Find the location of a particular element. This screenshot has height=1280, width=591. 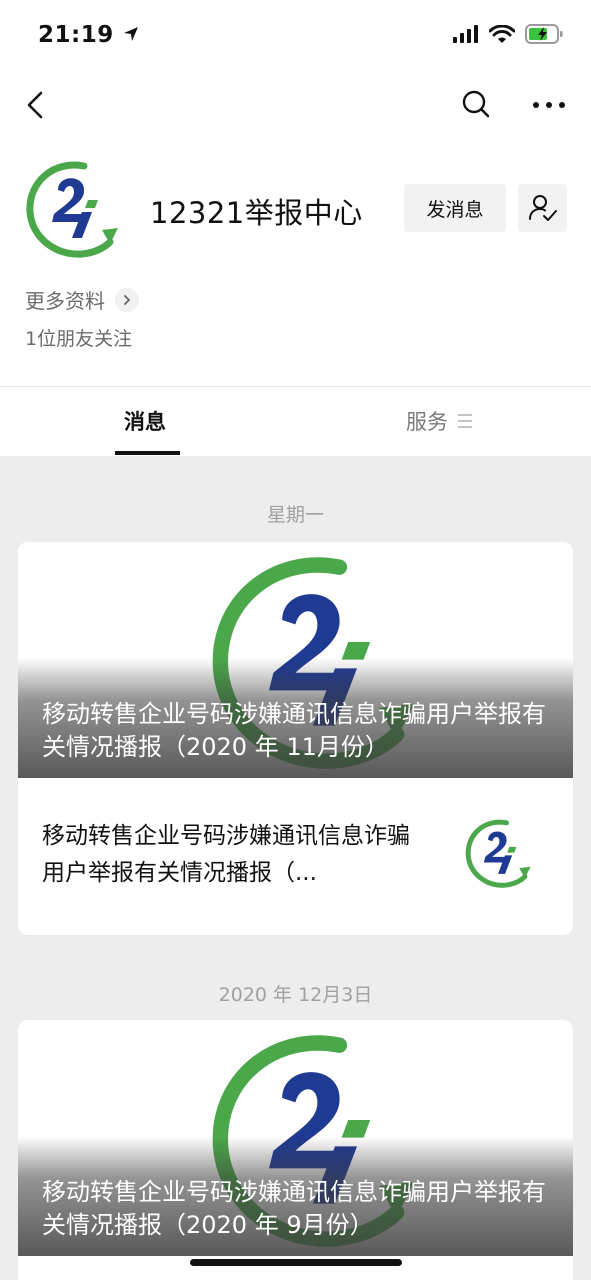

tab-bar is located at coordinates (295, 421).